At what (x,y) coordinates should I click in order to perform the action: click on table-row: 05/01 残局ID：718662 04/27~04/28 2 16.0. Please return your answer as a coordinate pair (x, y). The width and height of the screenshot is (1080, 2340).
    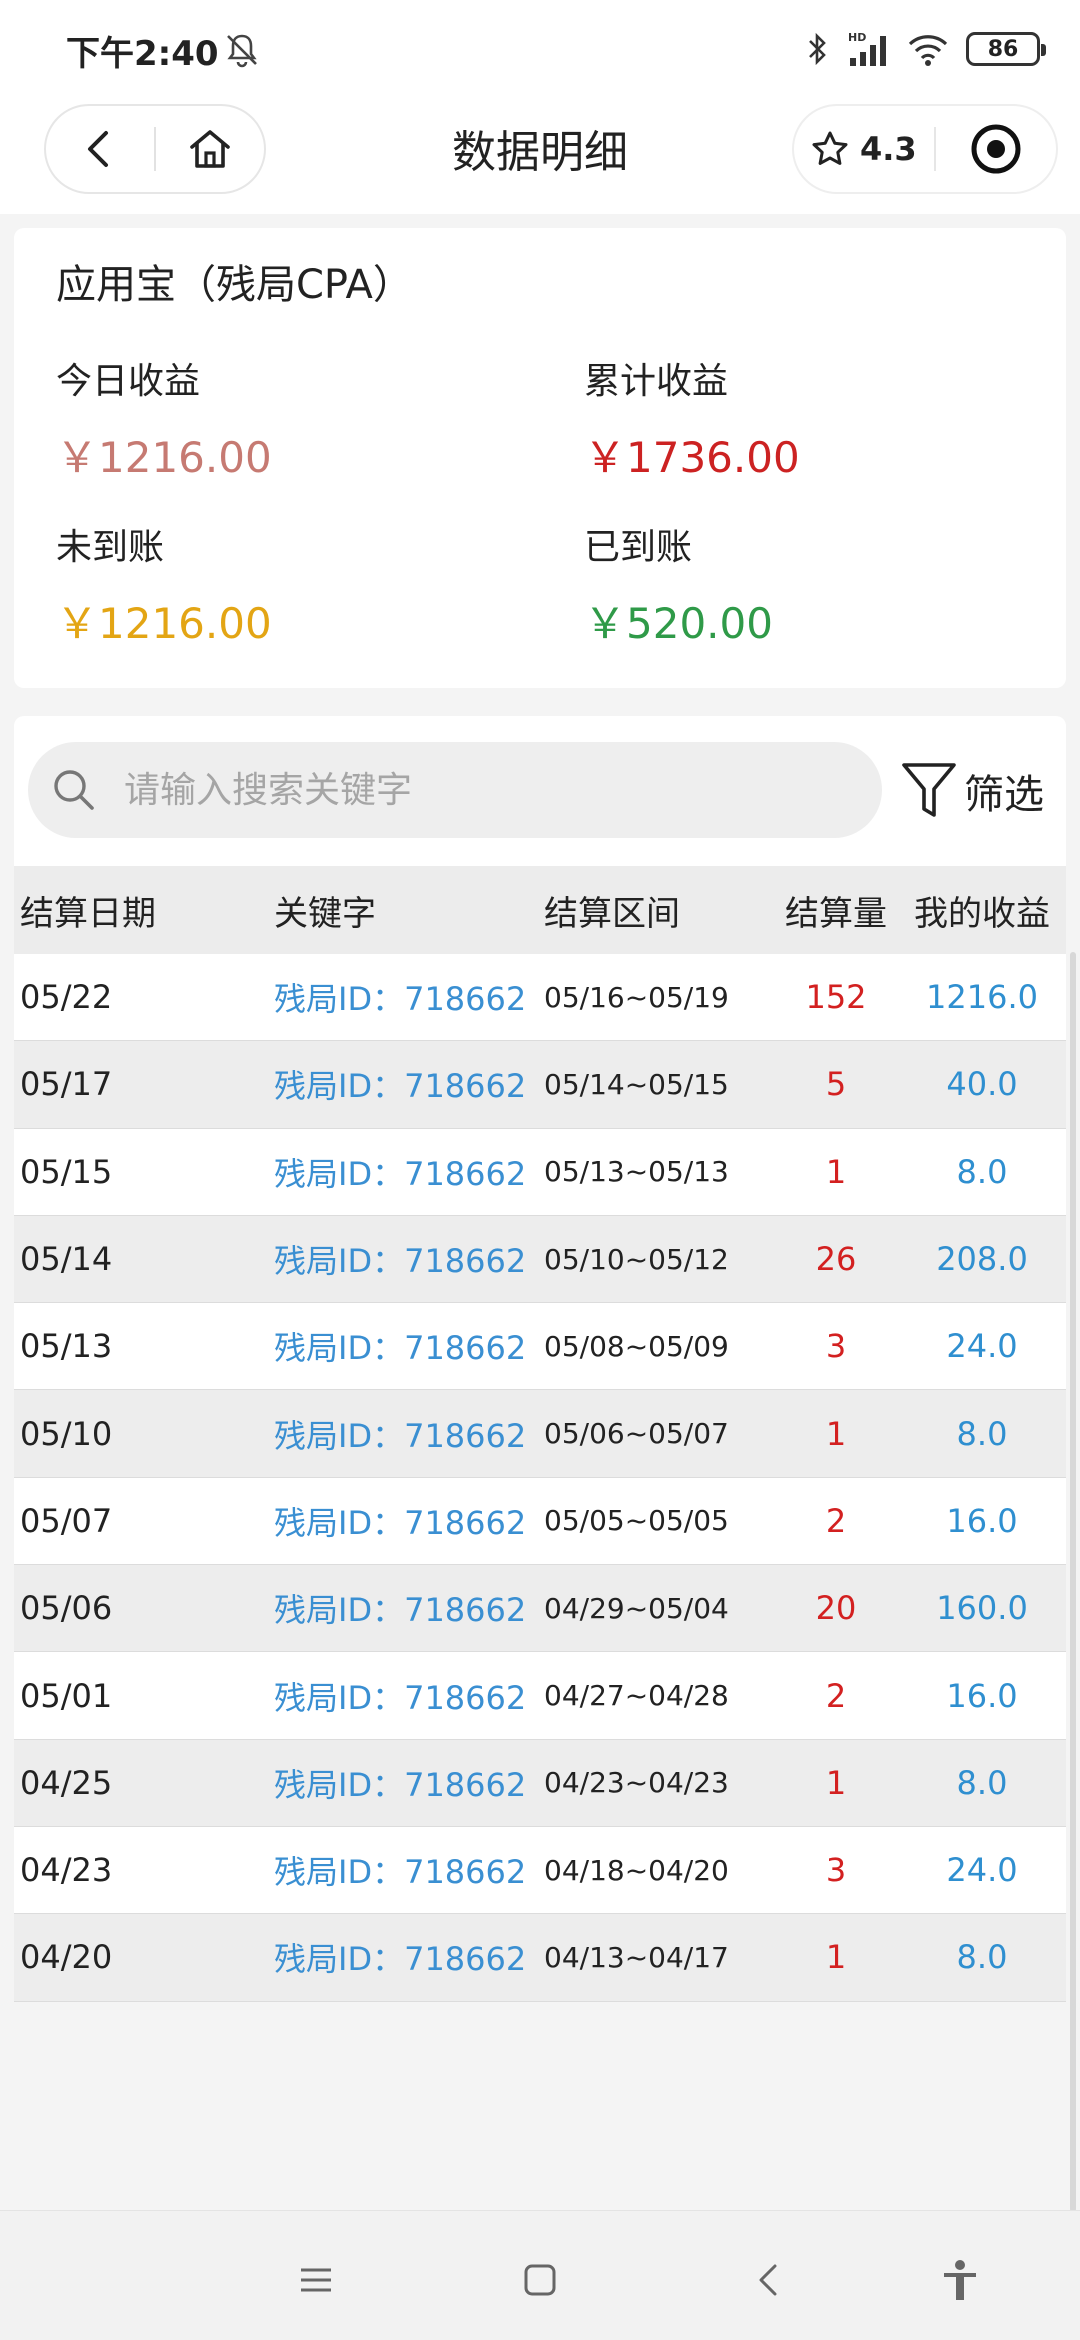
    Looking at the image, I should click on (540, 1696).